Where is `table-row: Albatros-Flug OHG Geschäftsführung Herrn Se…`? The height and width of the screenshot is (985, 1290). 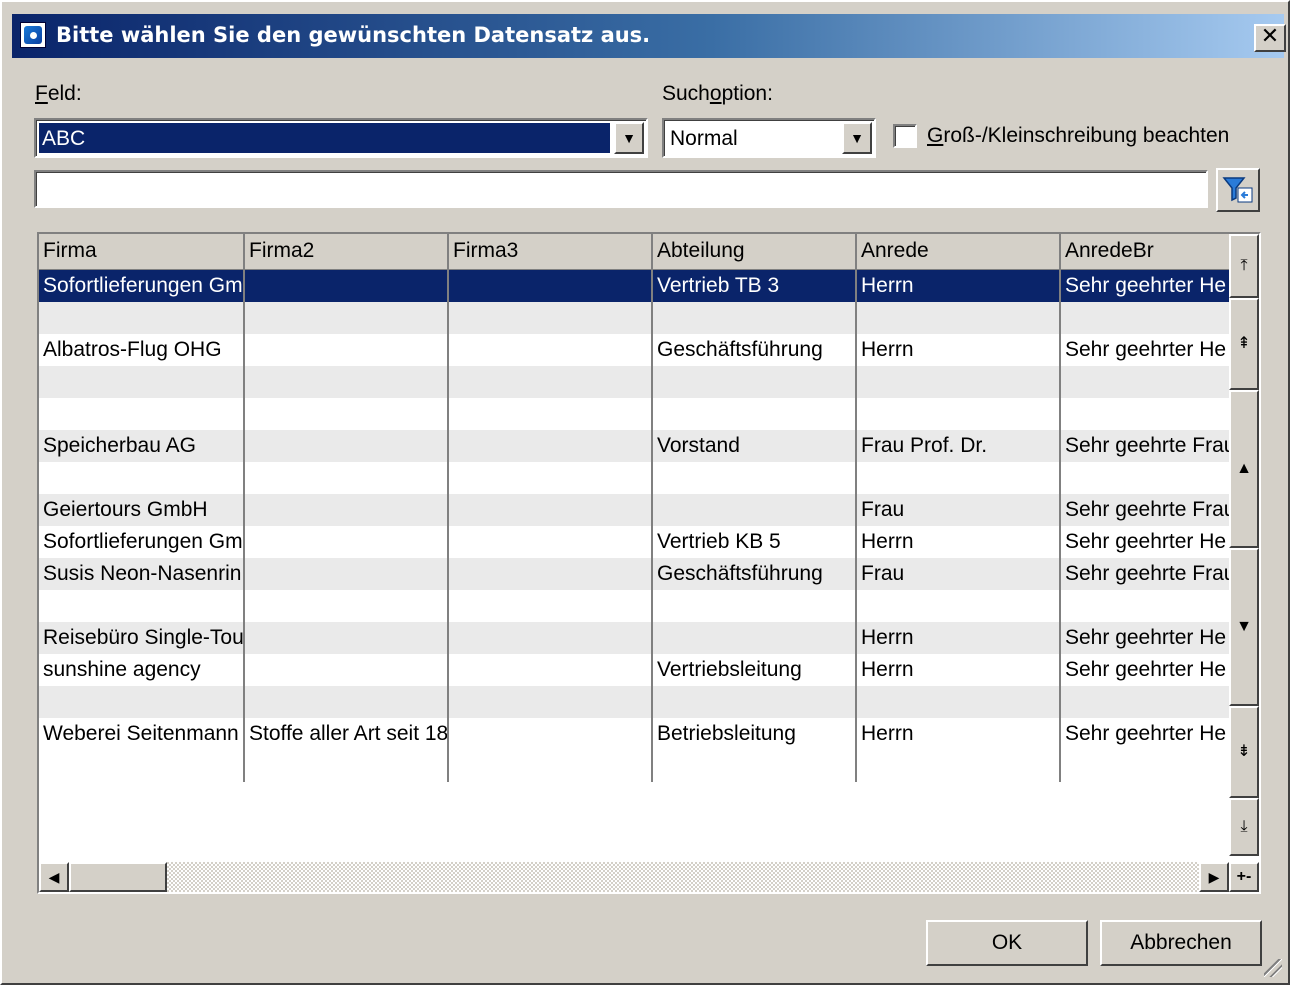 table-row: Albatros-Flug OHG Geschäftsführung Herrn Se… is located at coordinates (634, 350).